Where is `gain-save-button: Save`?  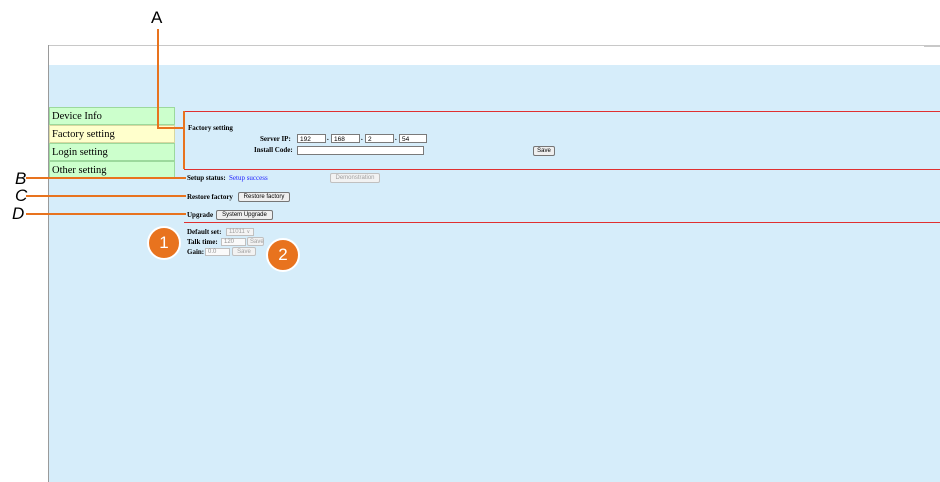 gain-save-button: Save is located at coordinates (244, 251).